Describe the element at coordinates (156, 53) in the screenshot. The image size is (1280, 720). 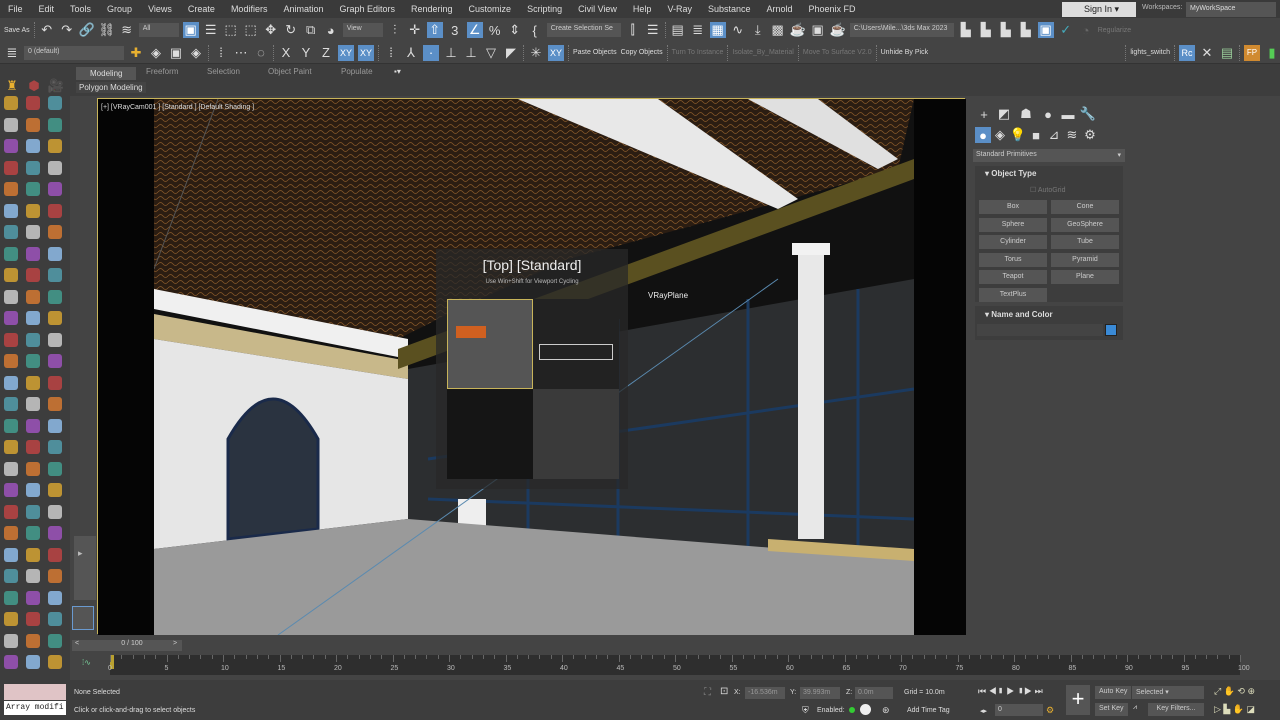
I see `add-to-layer-icon: ◈` at that location.